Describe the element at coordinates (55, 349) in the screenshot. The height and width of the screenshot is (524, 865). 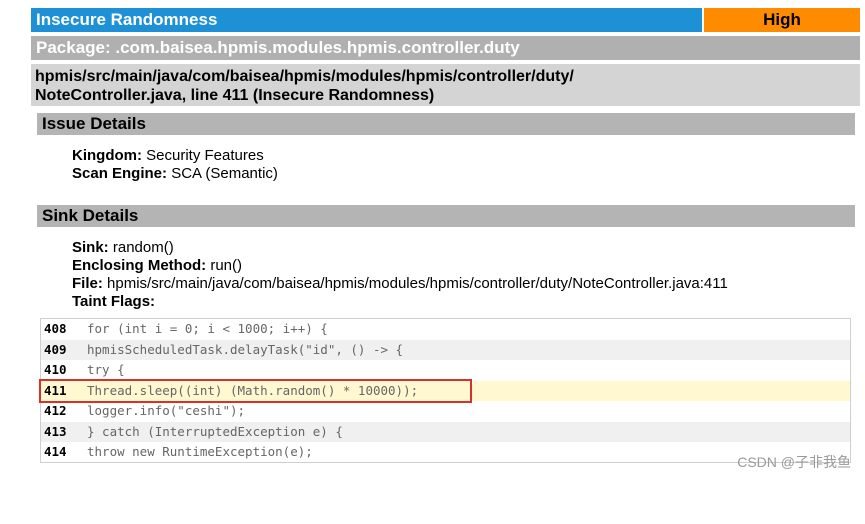
I see `line-number: 409` at that location.